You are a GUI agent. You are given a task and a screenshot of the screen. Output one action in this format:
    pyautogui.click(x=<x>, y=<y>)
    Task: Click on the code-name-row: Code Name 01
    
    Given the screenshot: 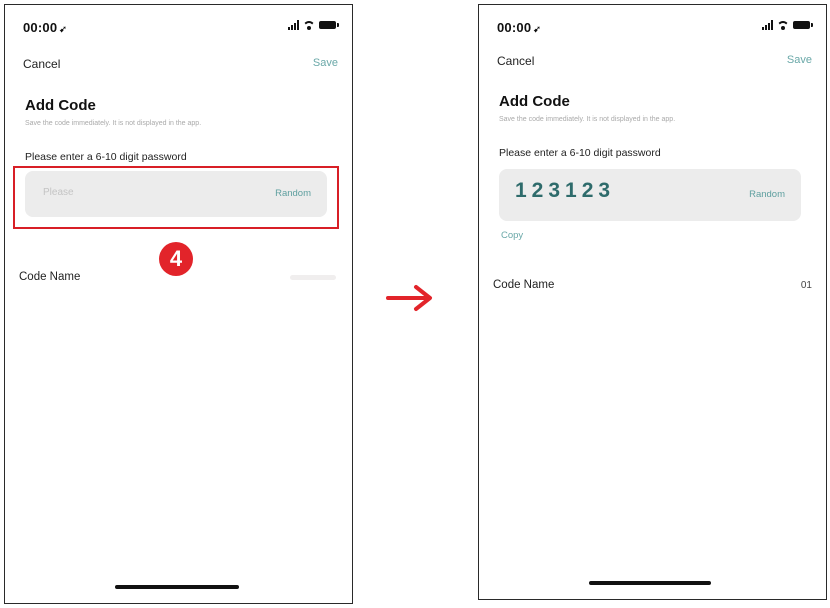 What is the action you would take?
    pyautogui.click(x=652, y=288)
    